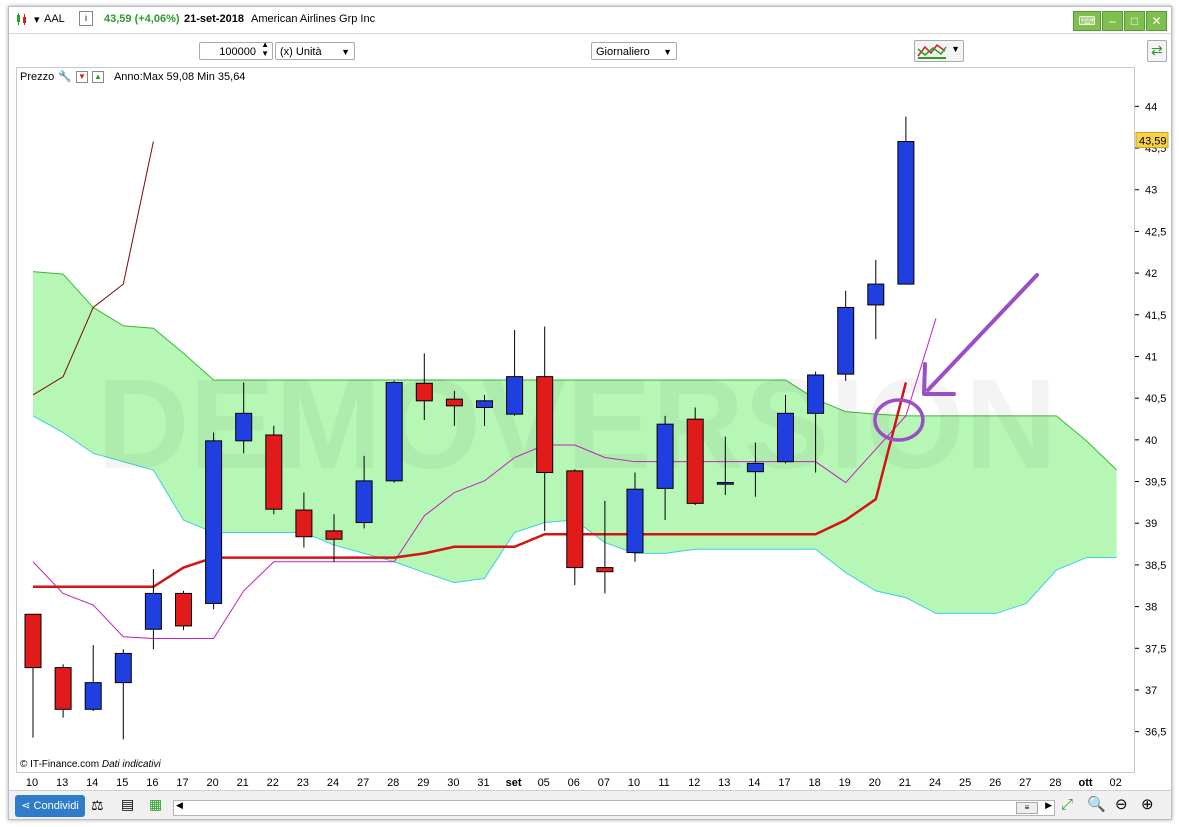  What do you see at coordinates (155, 804) in the screenshot?
I see `layout-icon: ▦` at bounding box center [155, 804].